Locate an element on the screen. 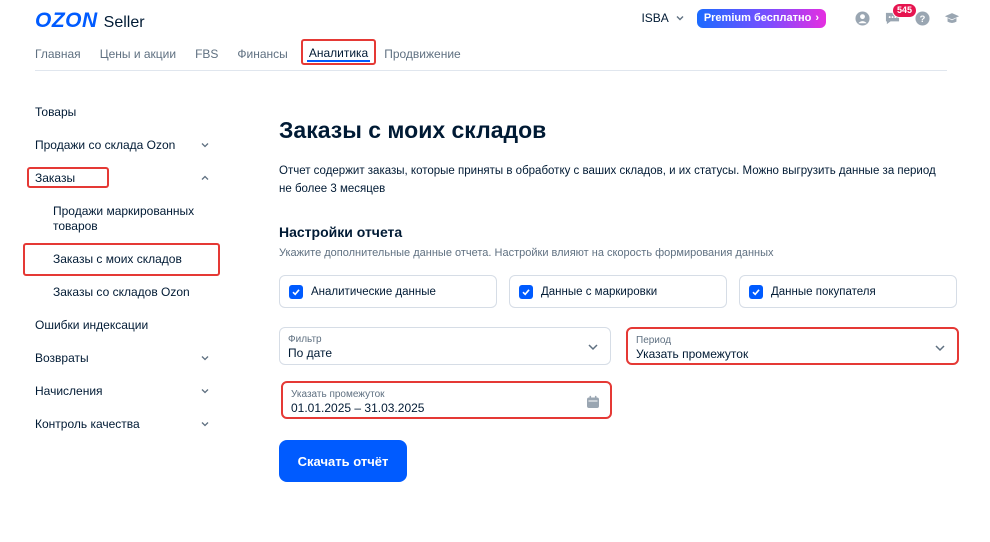  profile-icon is located at coordinates (862, 18).